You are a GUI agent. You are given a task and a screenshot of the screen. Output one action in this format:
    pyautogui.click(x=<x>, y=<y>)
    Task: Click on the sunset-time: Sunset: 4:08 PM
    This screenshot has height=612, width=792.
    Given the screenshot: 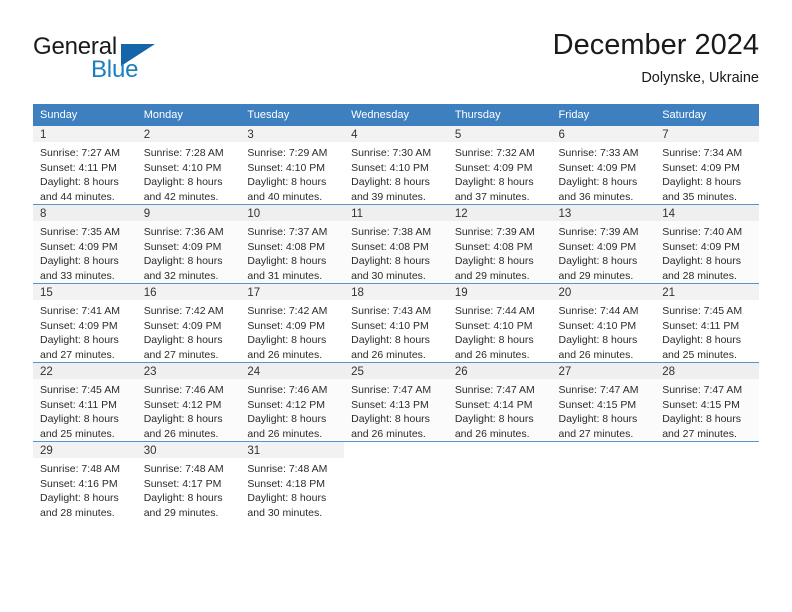 What is the action you would take?
    pyautogui.click(x=390, y=246)
    